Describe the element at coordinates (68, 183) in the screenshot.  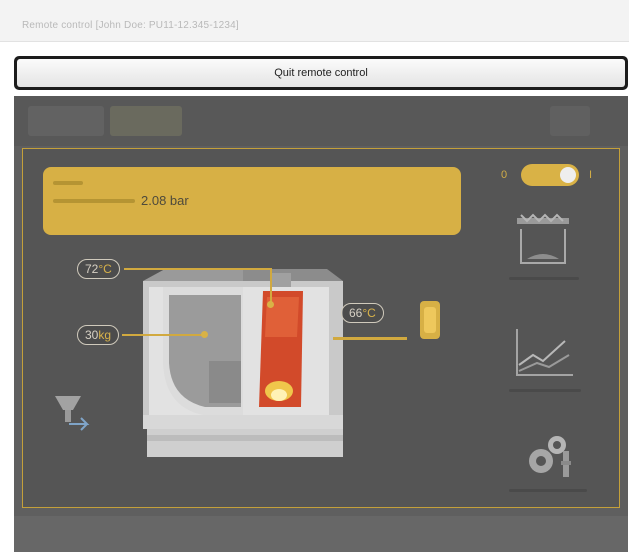
I see `status-label-placeholder` at that location.